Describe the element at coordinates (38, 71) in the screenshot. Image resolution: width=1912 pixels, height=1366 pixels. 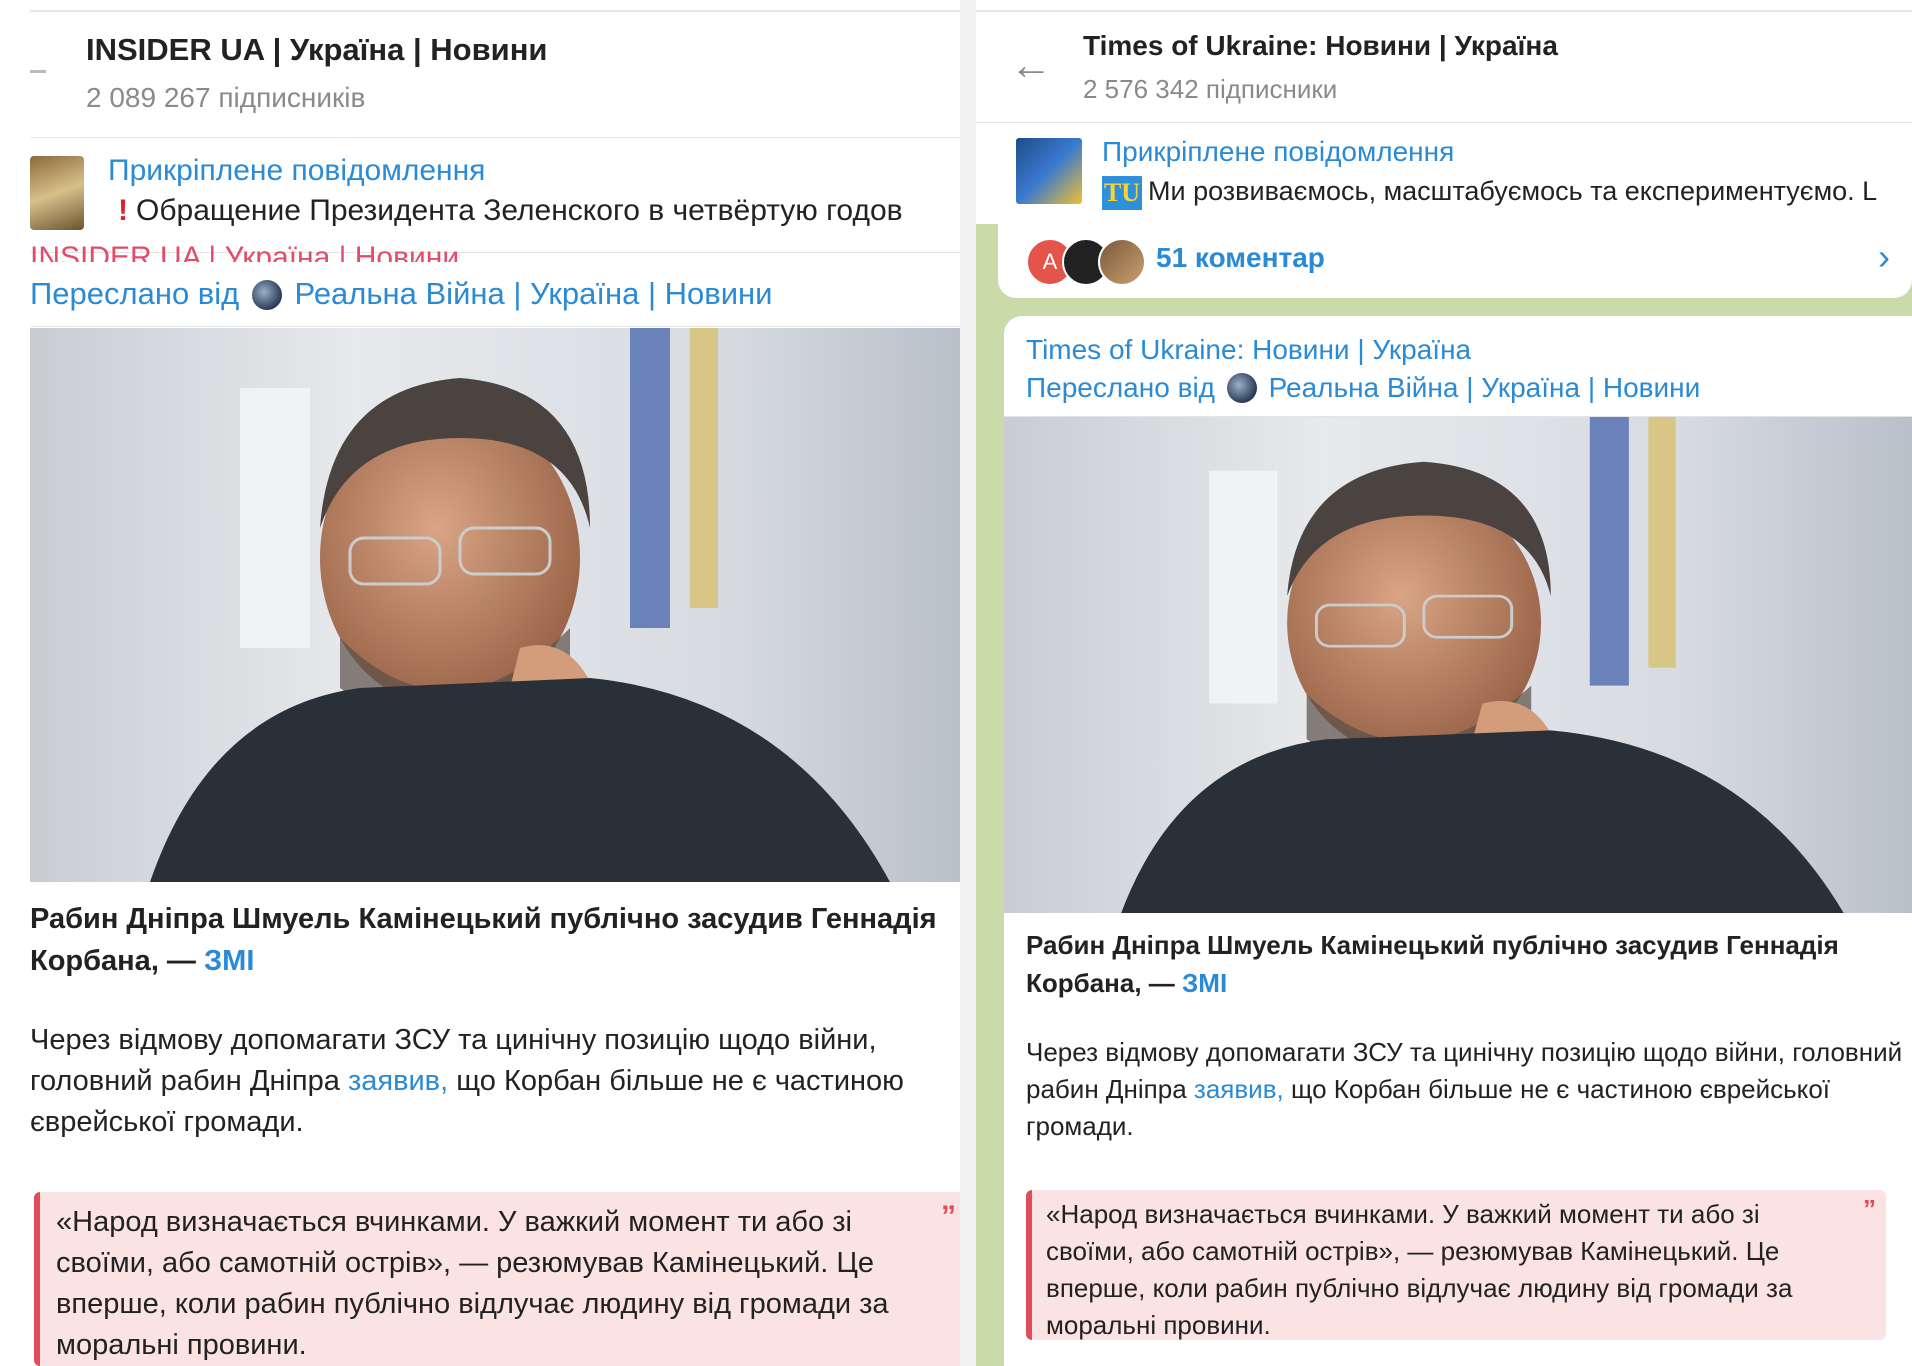
I see `minimize-icon` at that location.